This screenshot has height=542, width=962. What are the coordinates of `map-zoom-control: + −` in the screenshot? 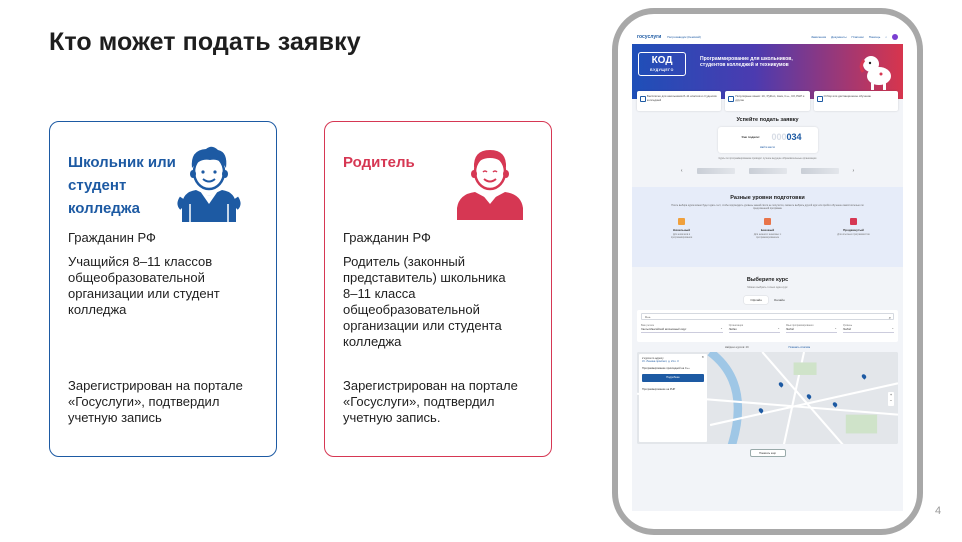 It's located at (891, 399).